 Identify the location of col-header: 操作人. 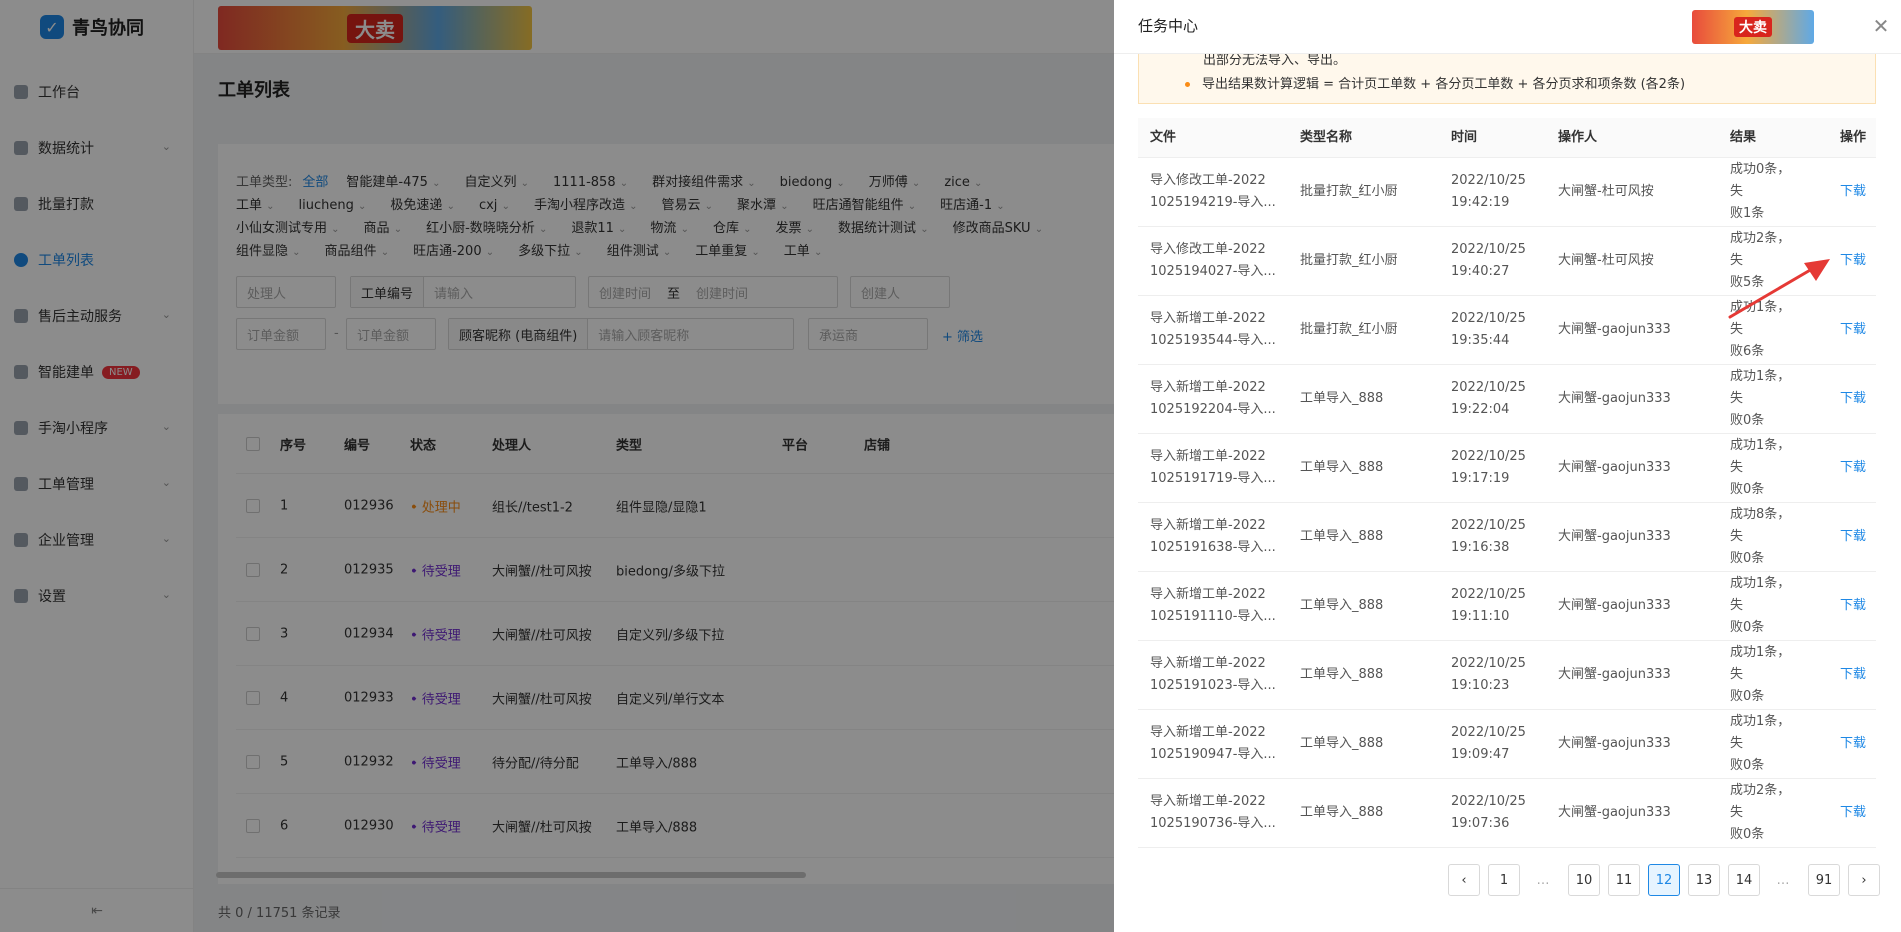
(1578, 137).